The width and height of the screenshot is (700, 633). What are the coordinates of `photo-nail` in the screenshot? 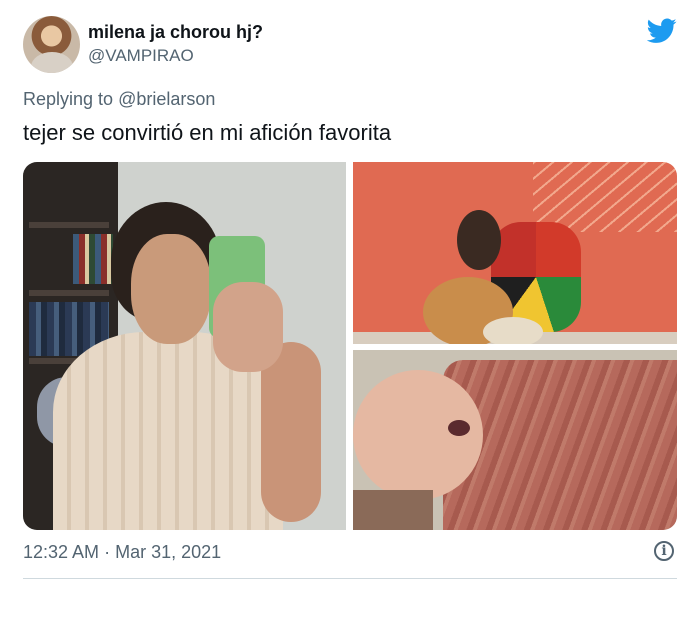 It's located at (459, 428).